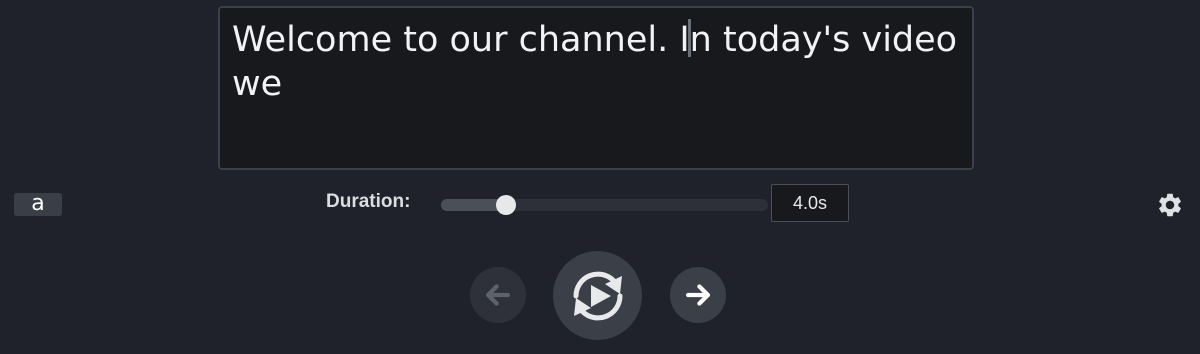 The height and width of the screenshot is (354, 1200). I want to click on caption-text-before-cursor: Welcome to our channel. I, so click(461, 40).